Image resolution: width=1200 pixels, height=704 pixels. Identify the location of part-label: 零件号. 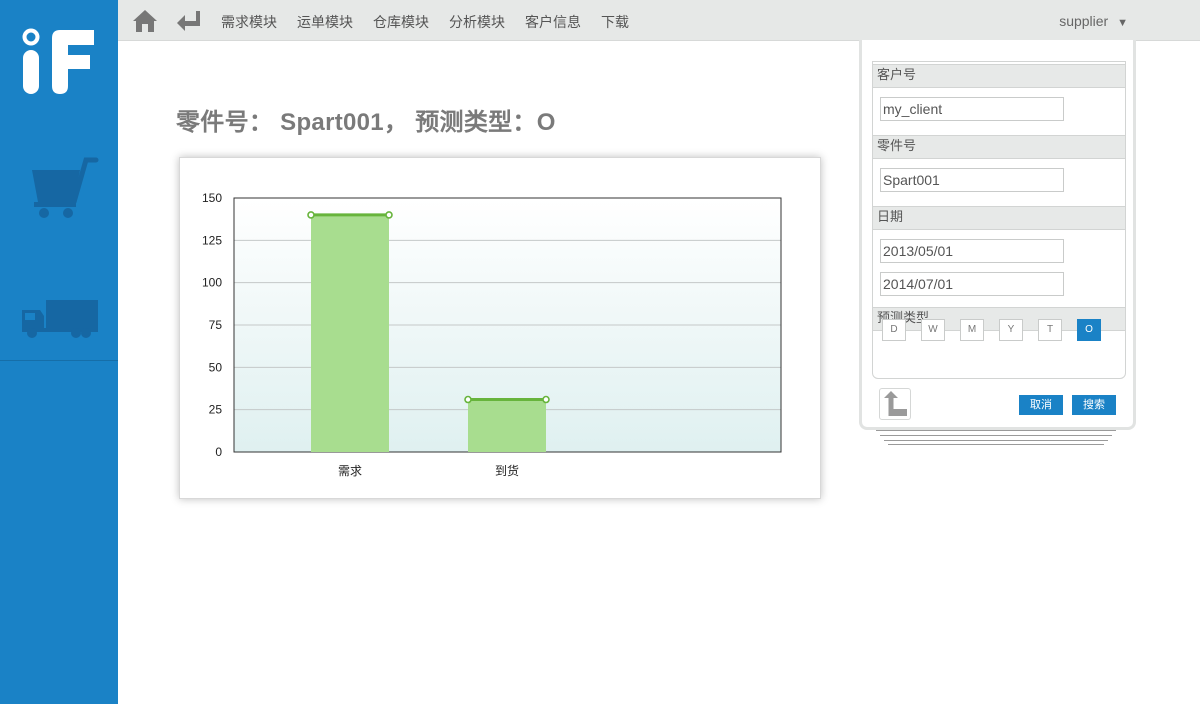
(999, 147).